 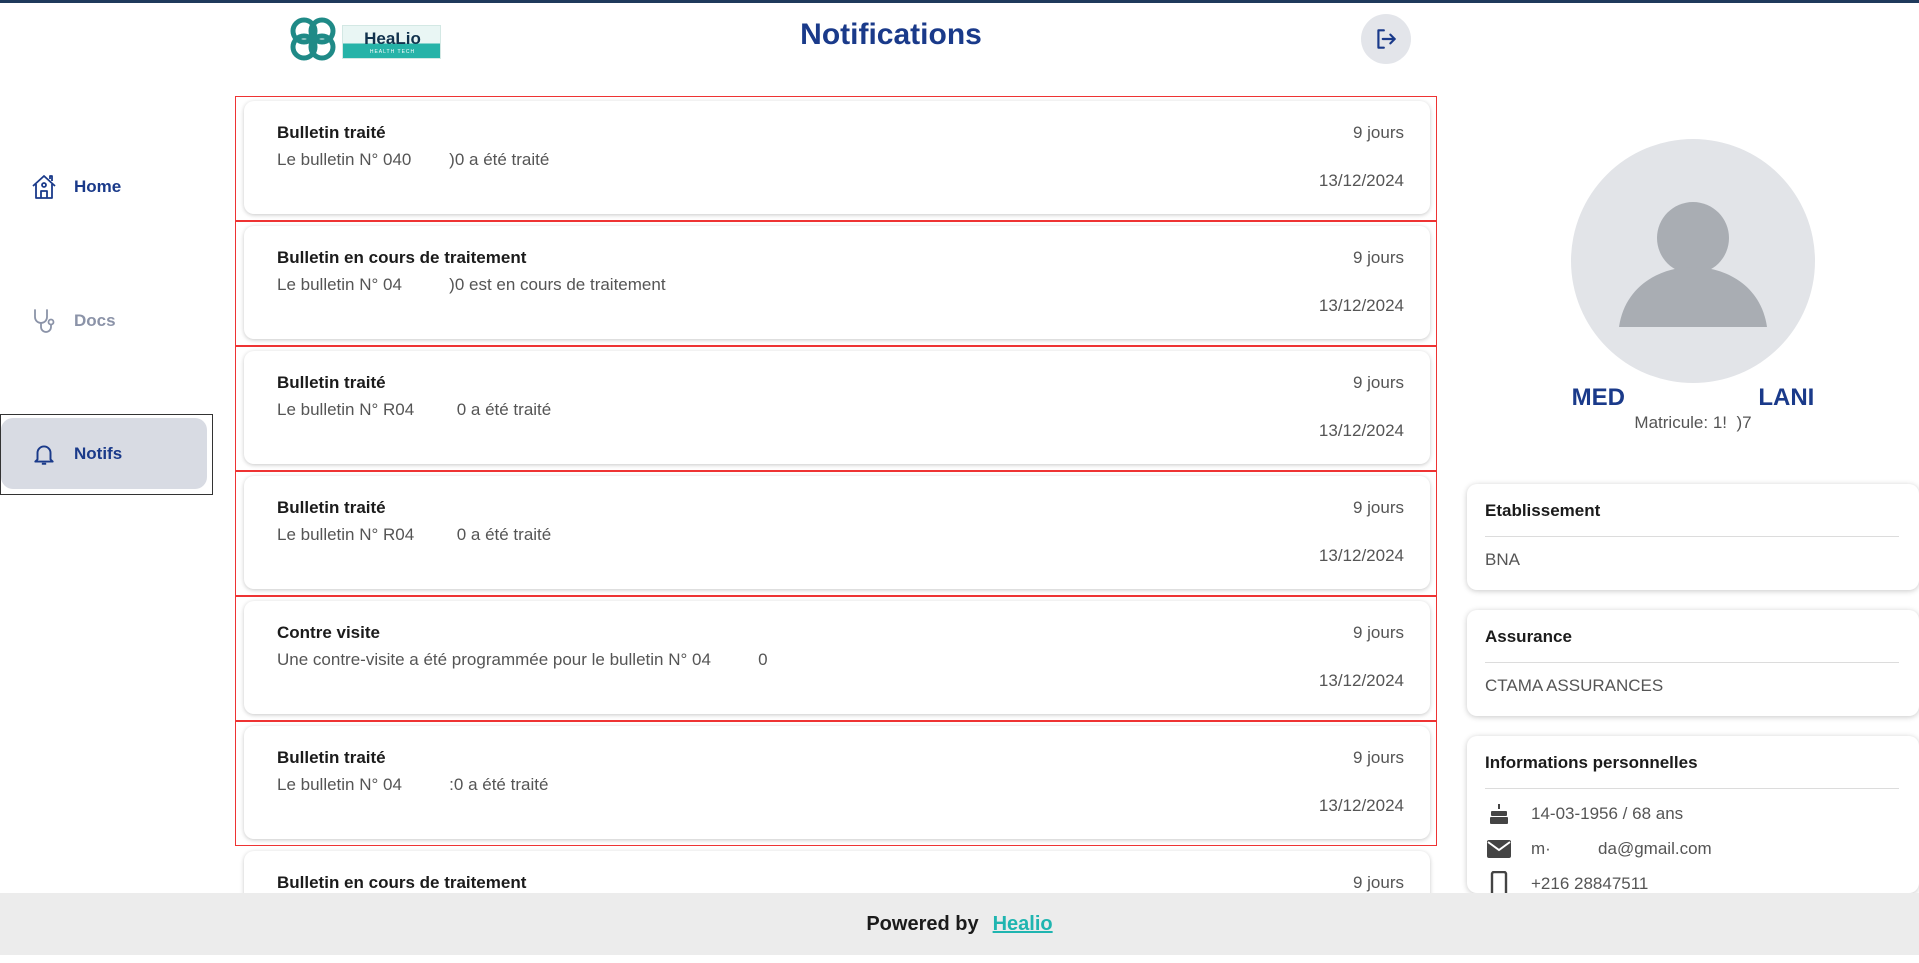 I want to click on healio-logo: HeaLio HEALTH TECH, so click(x=364, y=39).